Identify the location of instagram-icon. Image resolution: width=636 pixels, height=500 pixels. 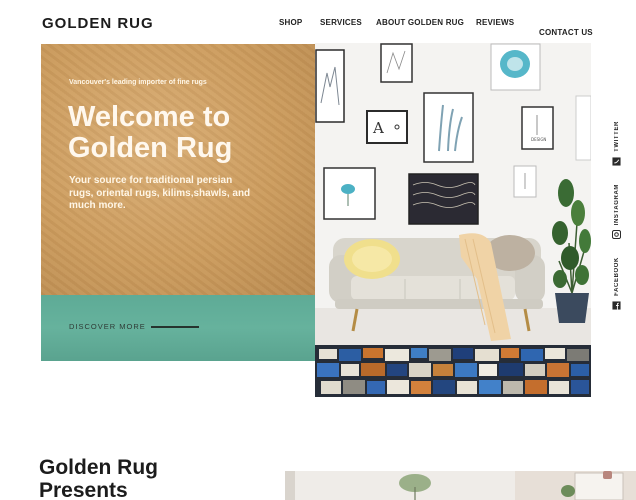
(616, 235).